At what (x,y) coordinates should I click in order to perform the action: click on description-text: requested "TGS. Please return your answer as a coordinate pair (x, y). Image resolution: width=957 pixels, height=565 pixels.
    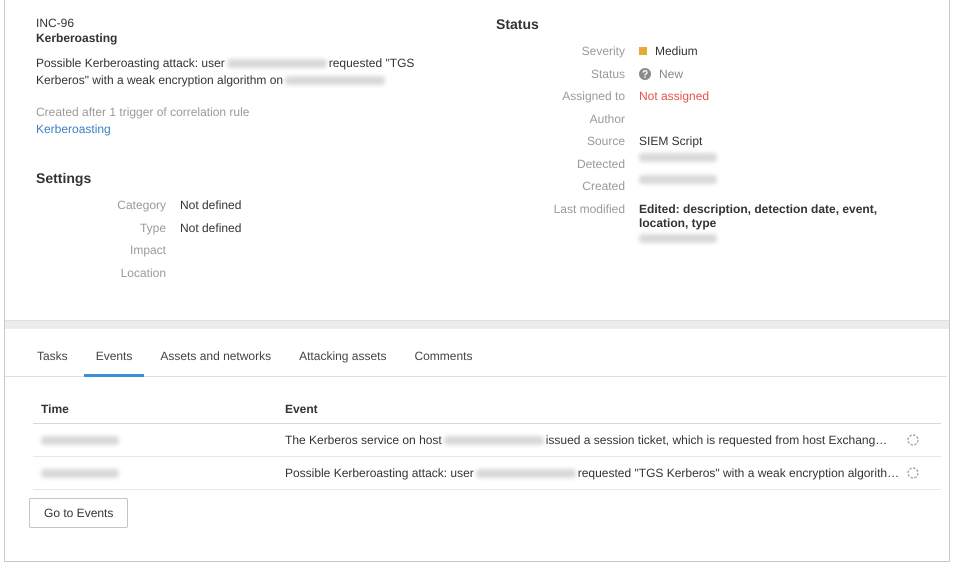
    Looking at the image, I should click on (371, 63).